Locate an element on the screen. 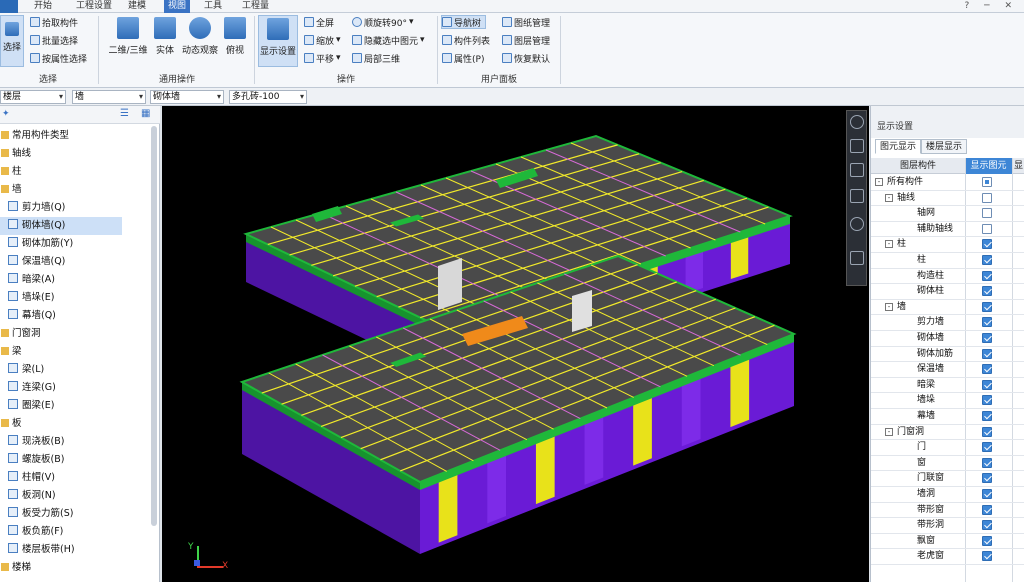 The image size is (1024, 582). nav-tree-item: 梁(L) is located at coordinates (75, 370).